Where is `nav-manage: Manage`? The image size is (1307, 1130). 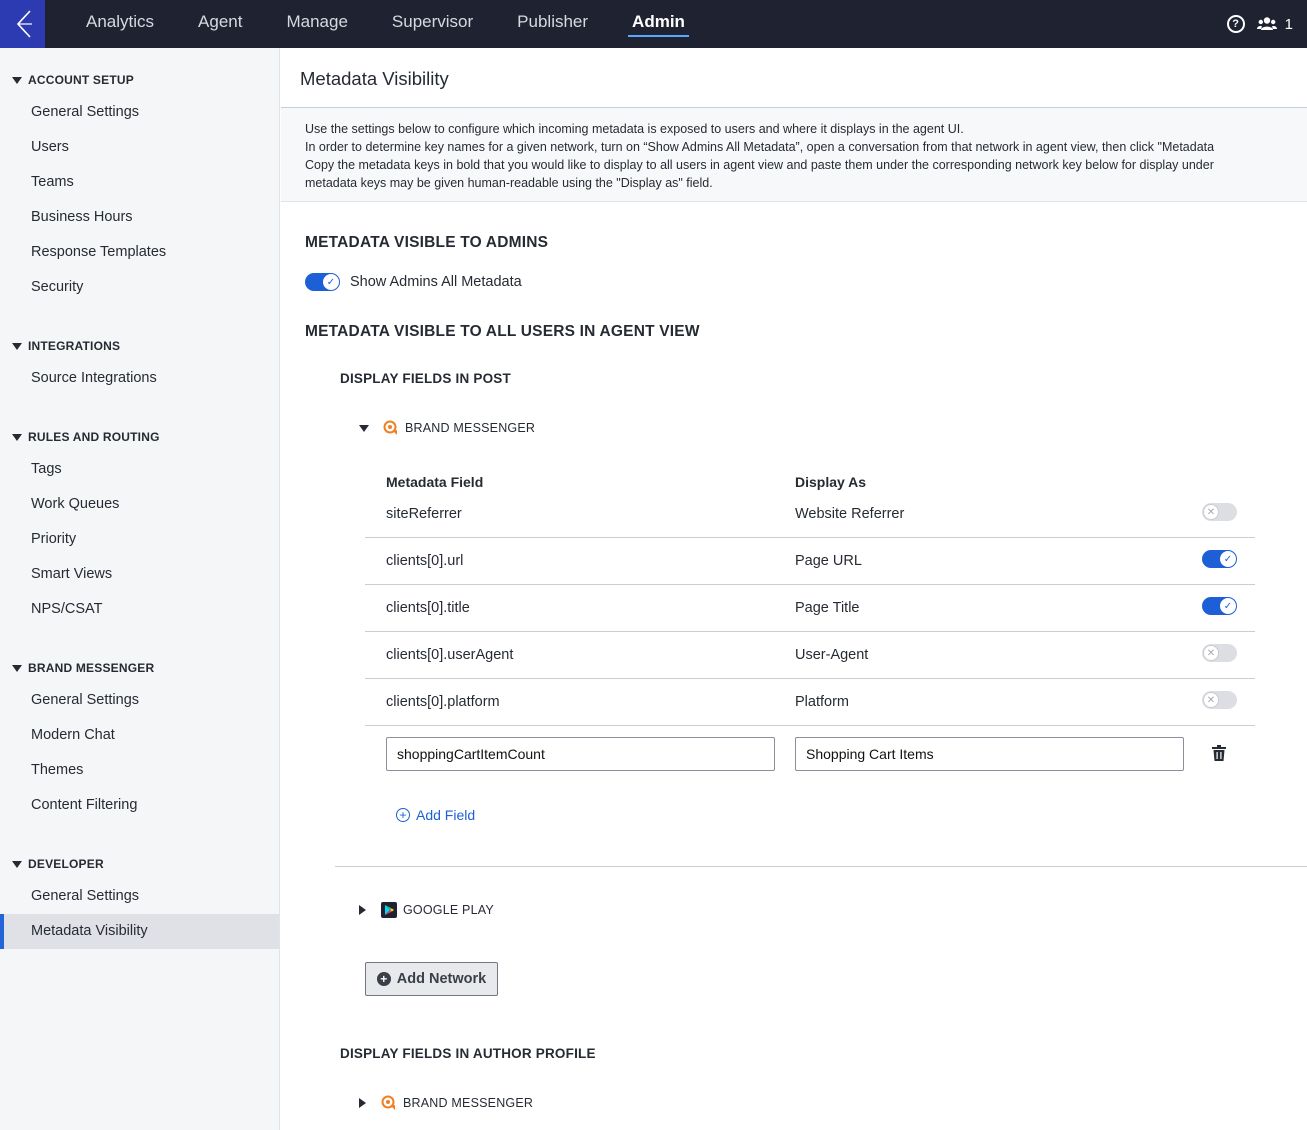
nav-manage: Manage is located at coordinates (316, 24).